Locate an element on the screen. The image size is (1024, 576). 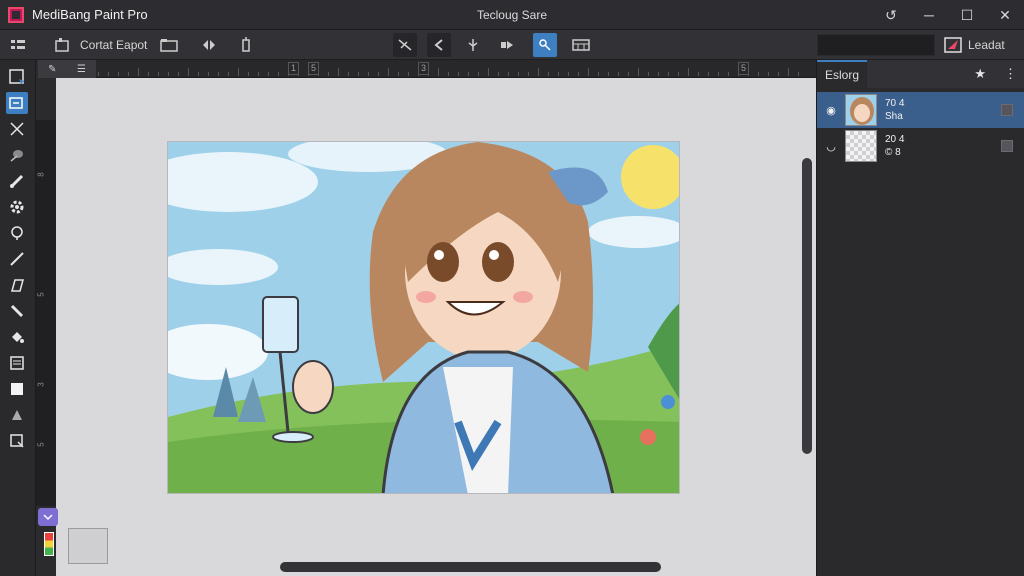
eraser-icon is located at coordinates (17, 285).